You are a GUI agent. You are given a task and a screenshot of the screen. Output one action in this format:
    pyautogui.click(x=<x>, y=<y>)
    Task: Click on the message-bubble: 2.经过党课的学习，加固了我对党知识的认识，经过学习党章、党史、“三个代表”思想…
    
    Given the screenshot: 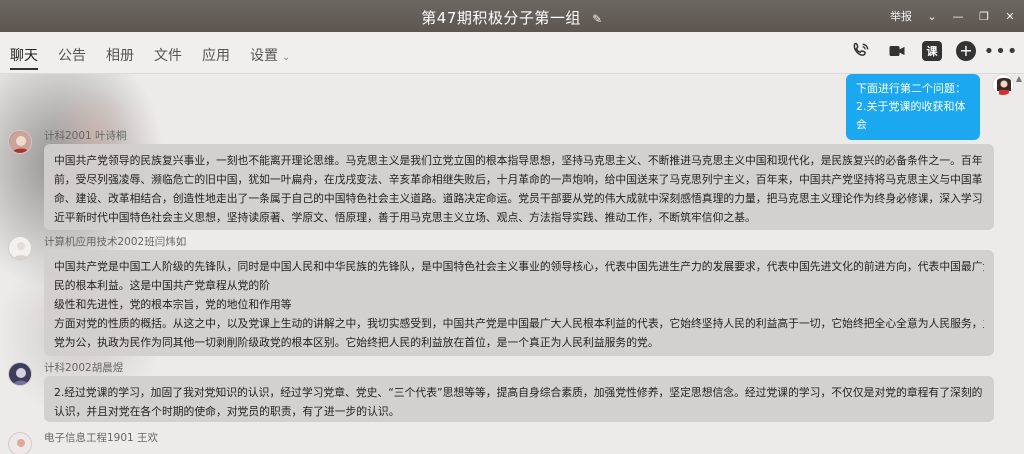 What is the action you would take?
    pyautogui.click(x=519, y=399)
    